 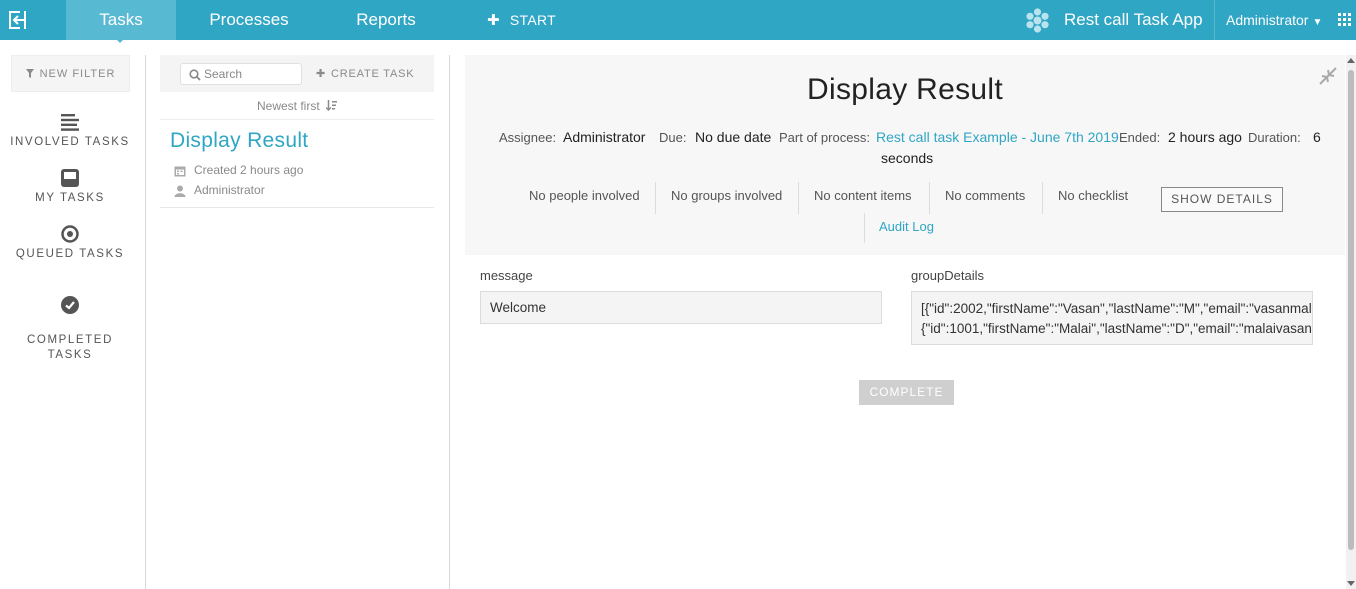 I want to click on filter-label: MY TASKS, so click(x=70, y=198).